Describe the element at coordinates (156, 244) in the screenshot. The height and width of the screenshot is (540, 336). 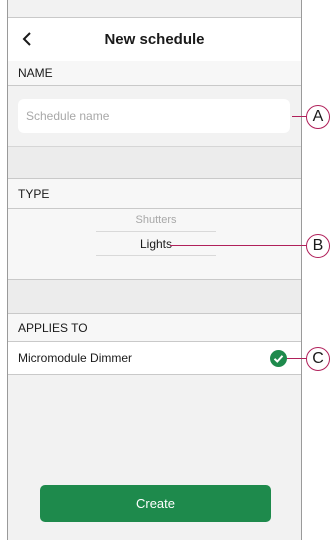
I see `picker-option-lights: Lights` at that location.